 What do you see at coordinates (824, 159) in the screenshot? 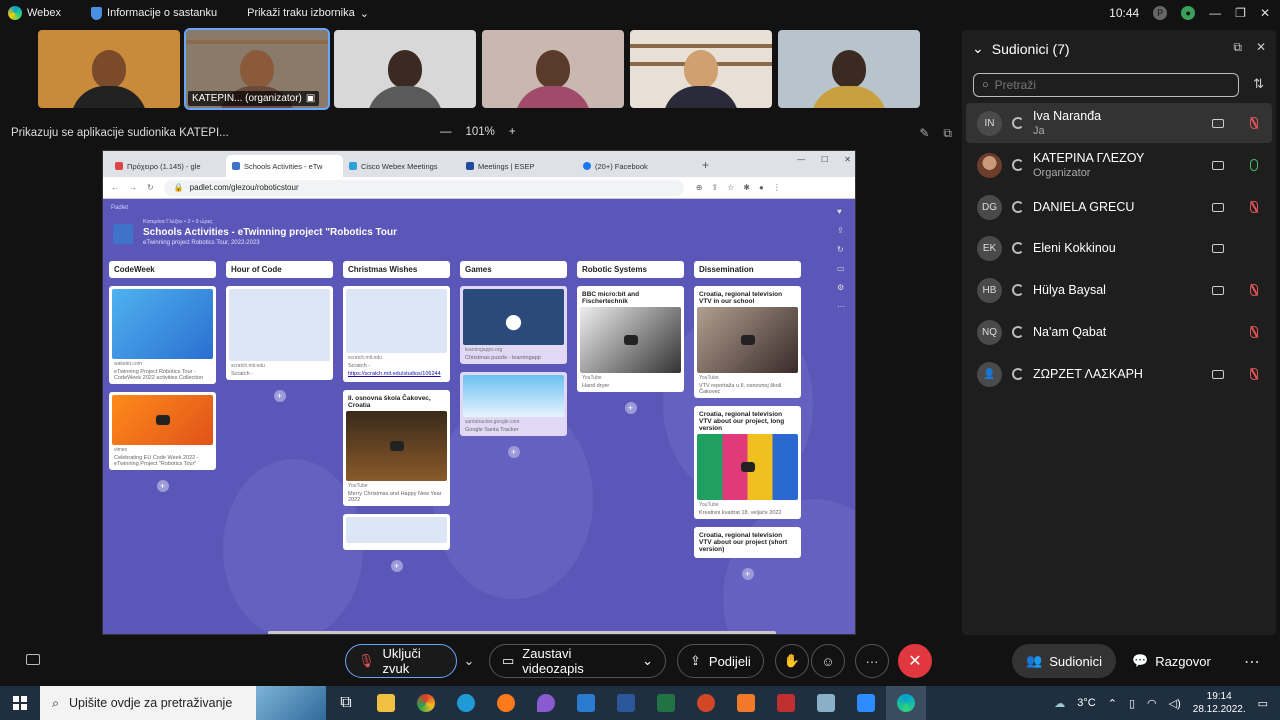
I see `restore-icon: ☐` at bounding box center [824, 159].